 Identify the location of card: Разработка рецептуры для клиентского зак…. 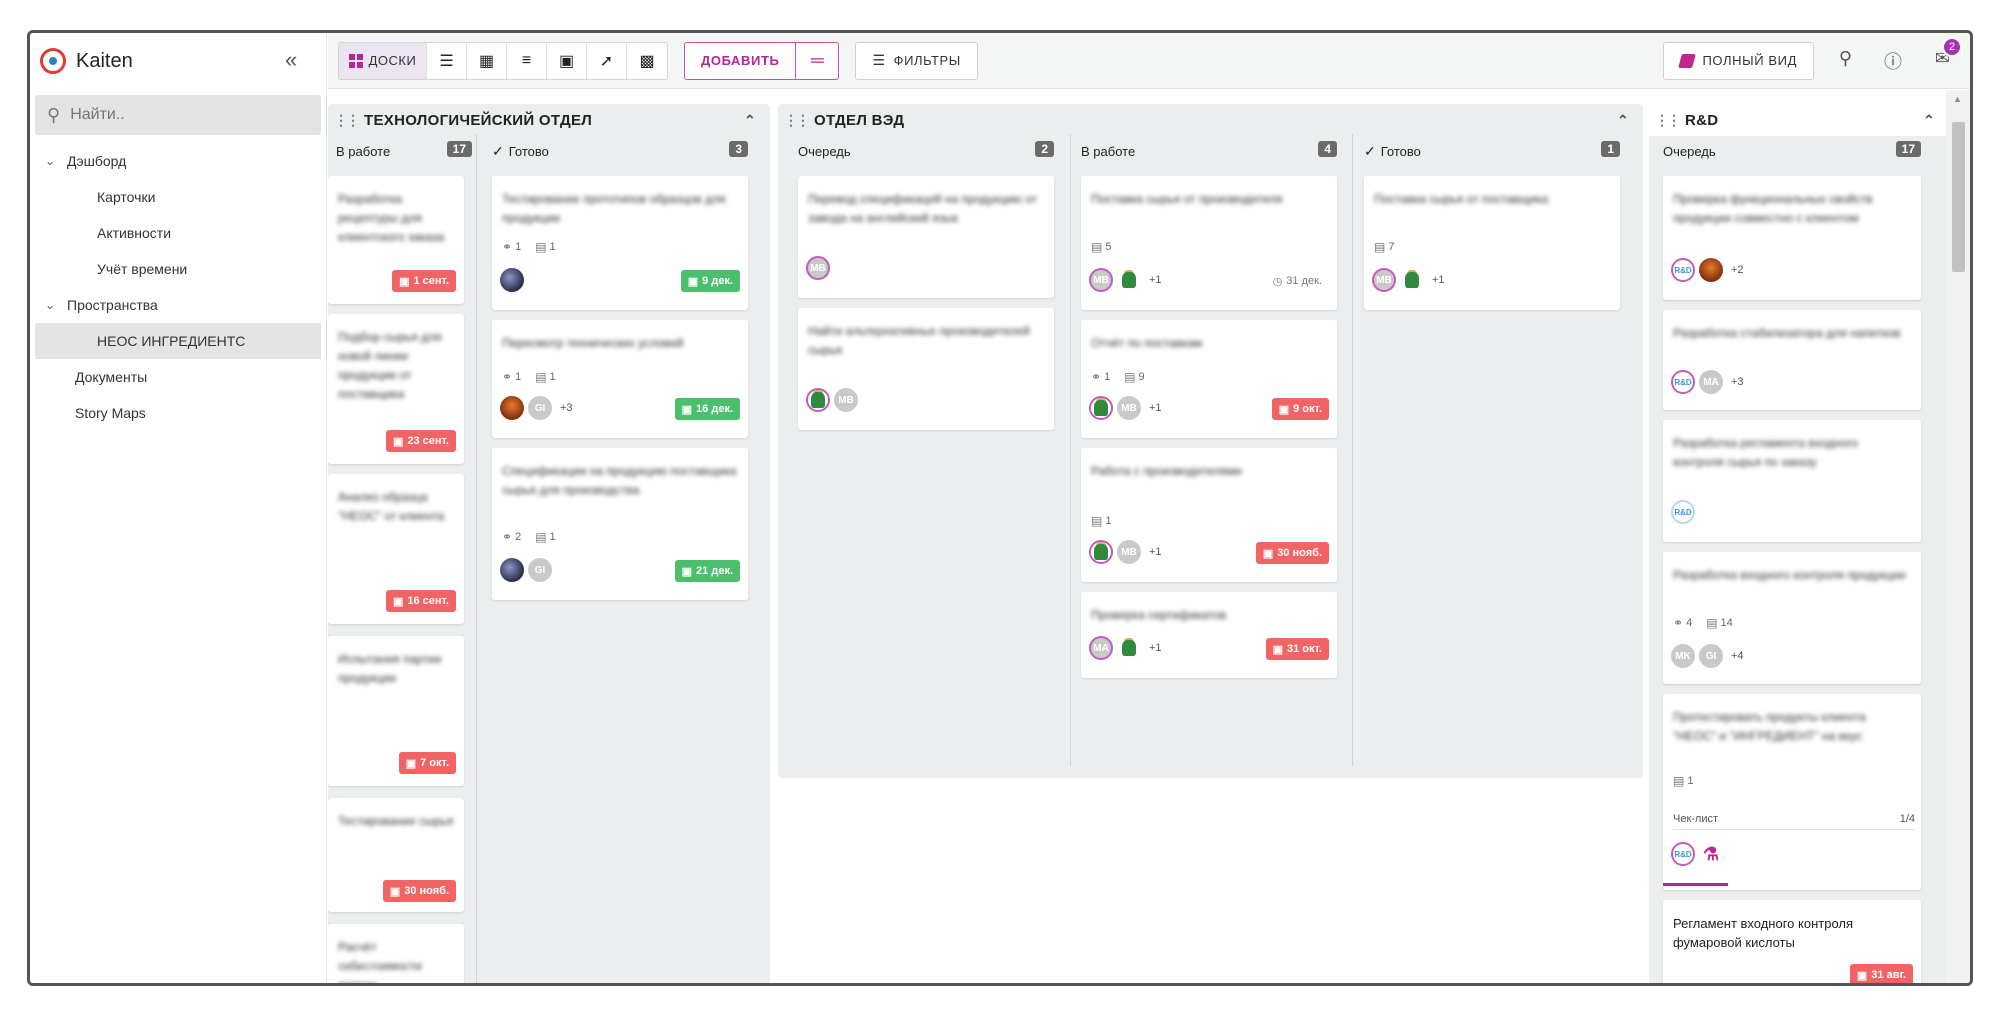
(396, 240).